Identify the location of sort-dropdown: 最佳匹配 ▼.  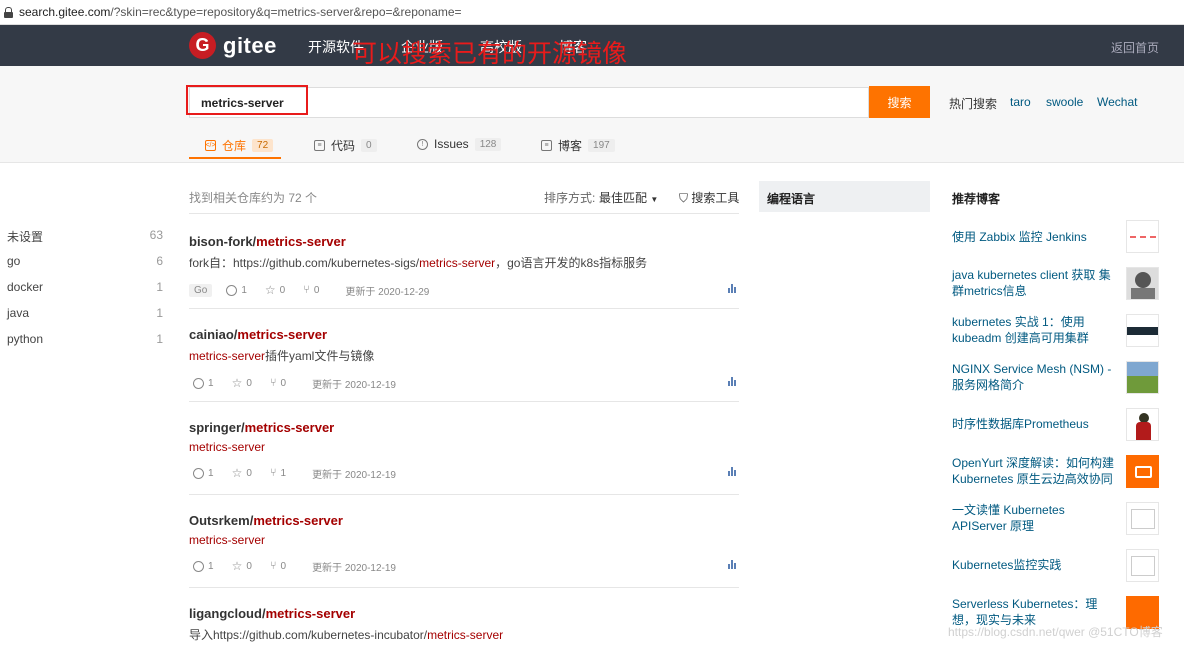
(628, 197).